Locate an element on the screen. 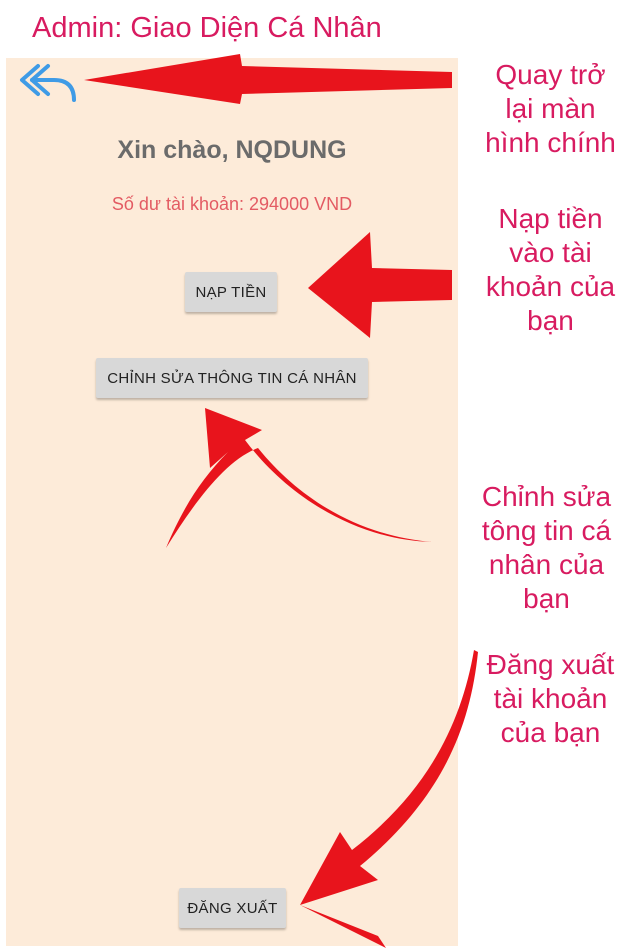  annotation-back: Quay trở lại màn hình chính is located at coordinates (550, 108).